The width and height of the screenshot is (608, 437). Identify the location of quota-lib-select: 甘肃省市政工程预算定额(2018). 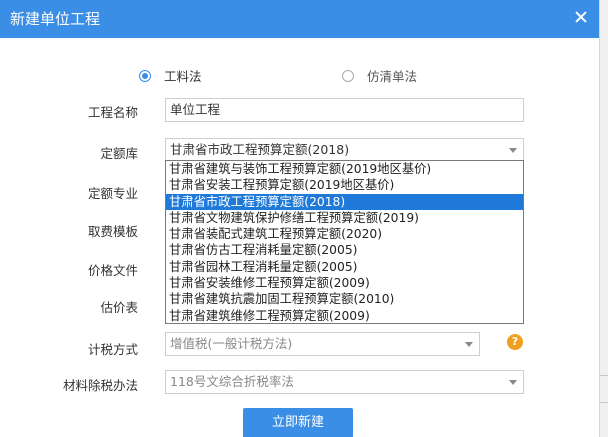
(344, 150).